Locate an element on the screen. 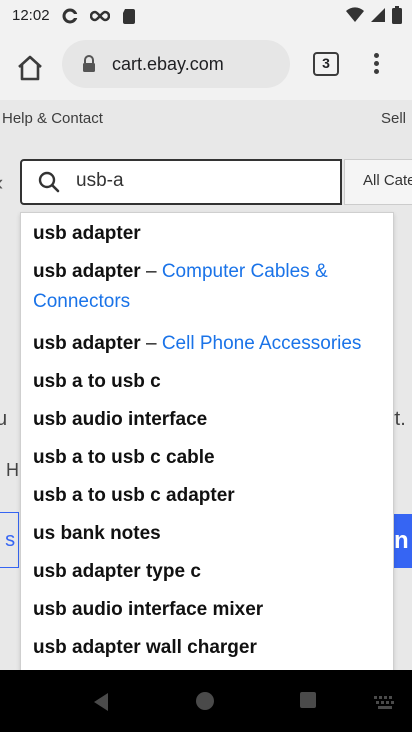 The image size is (412, 732). bg-button-fragment: n is located at coordinates (401, 541).